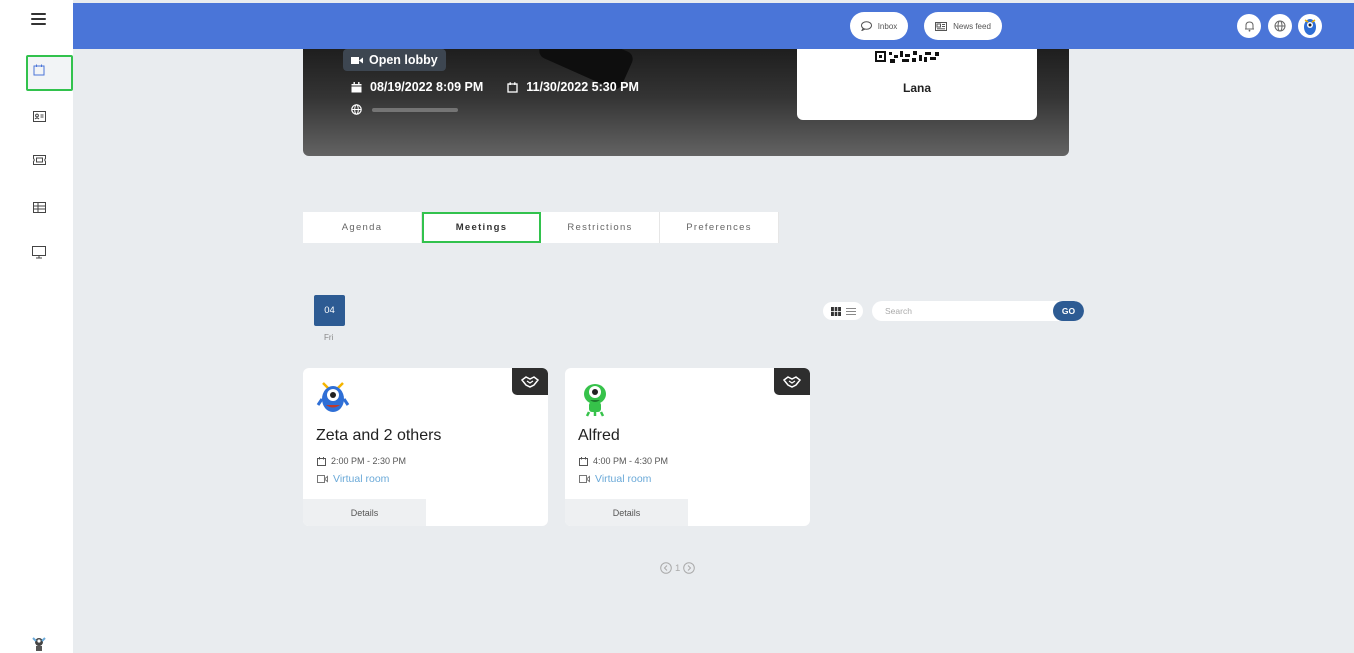 The image size is (1354, 653). I want to click on sidebar-item-calendar, so click(39, 70).